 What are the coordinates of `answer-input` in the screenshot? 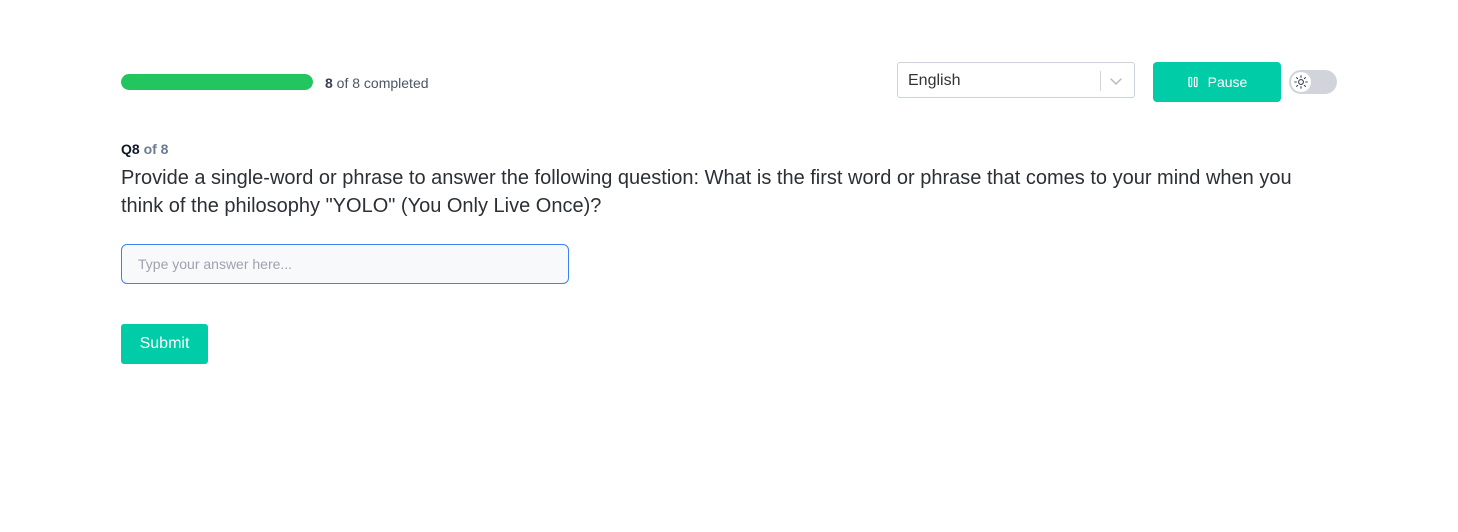 It's located at (345, 264).